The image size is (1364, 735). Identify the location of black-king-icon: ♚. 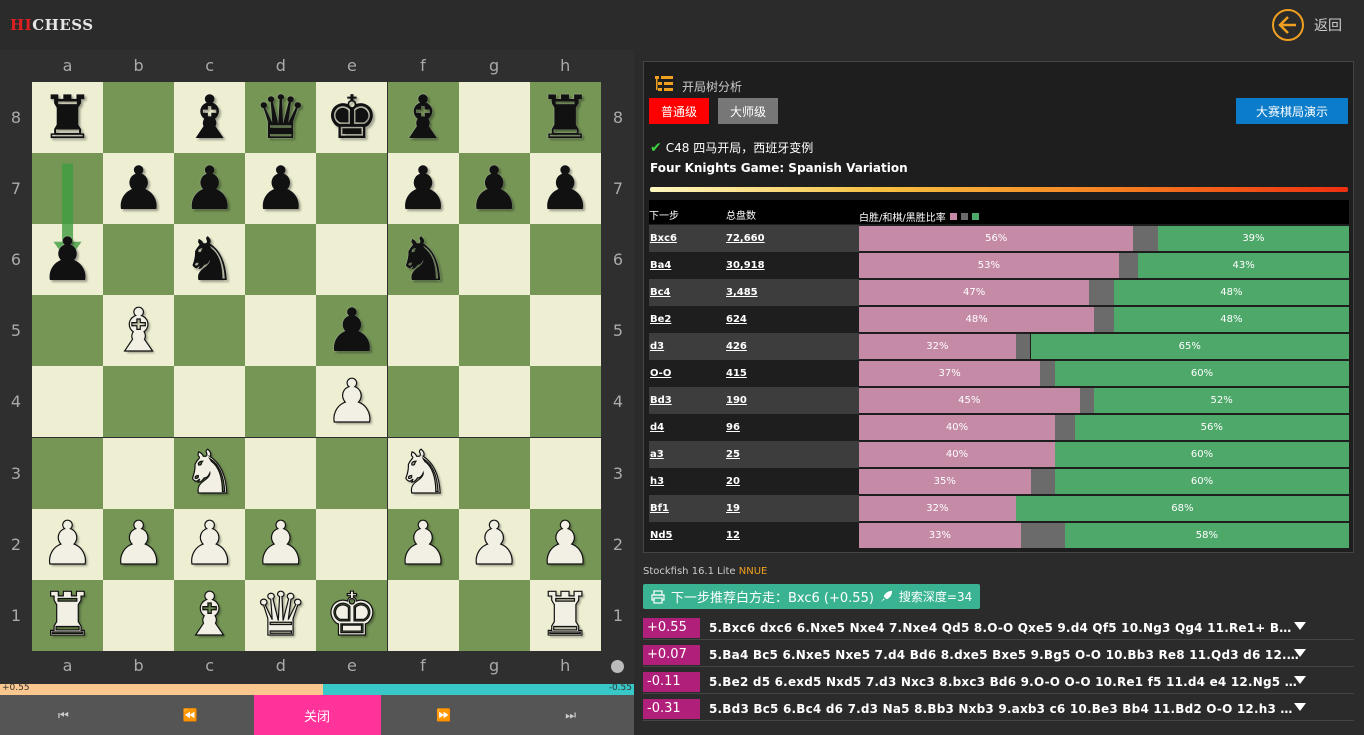
(351, 117).